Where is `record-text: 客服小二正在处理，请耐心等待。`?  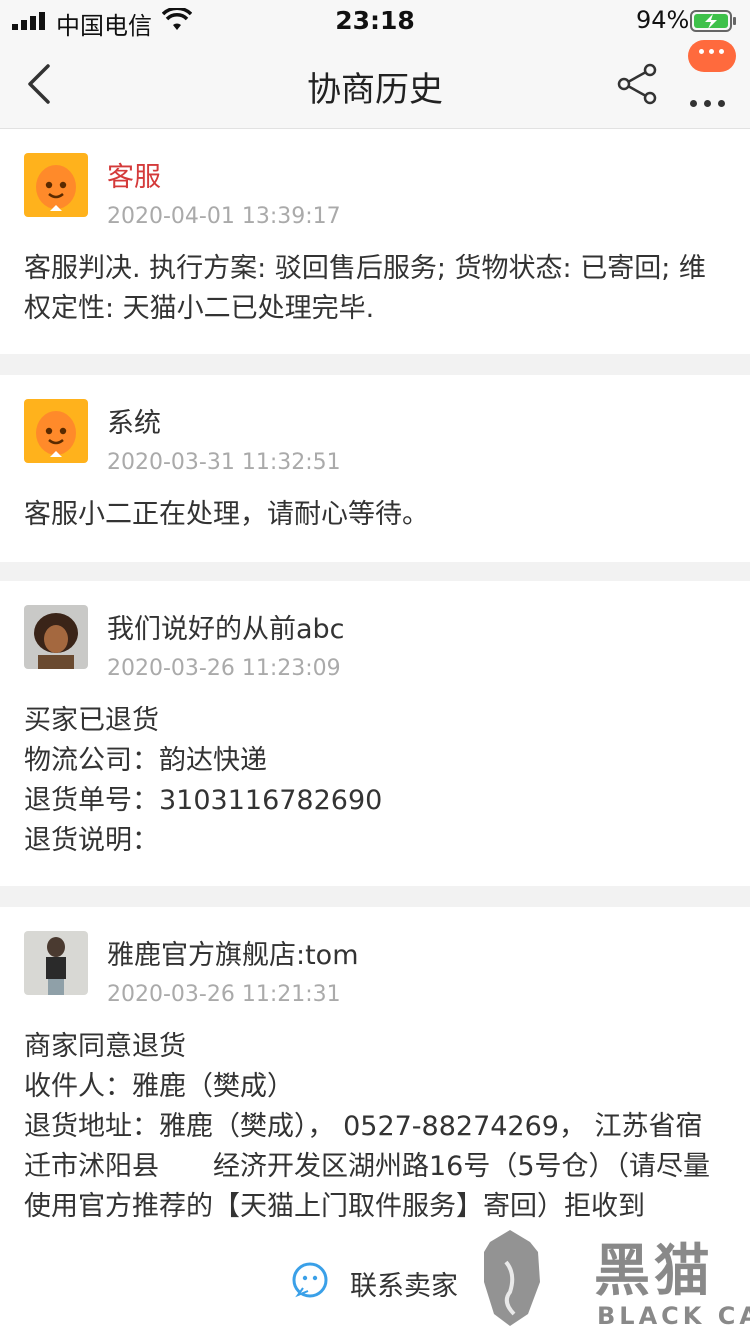 record-text: 客服小二正在处理，请耐心等待。 is located at coordinates (226, 514).